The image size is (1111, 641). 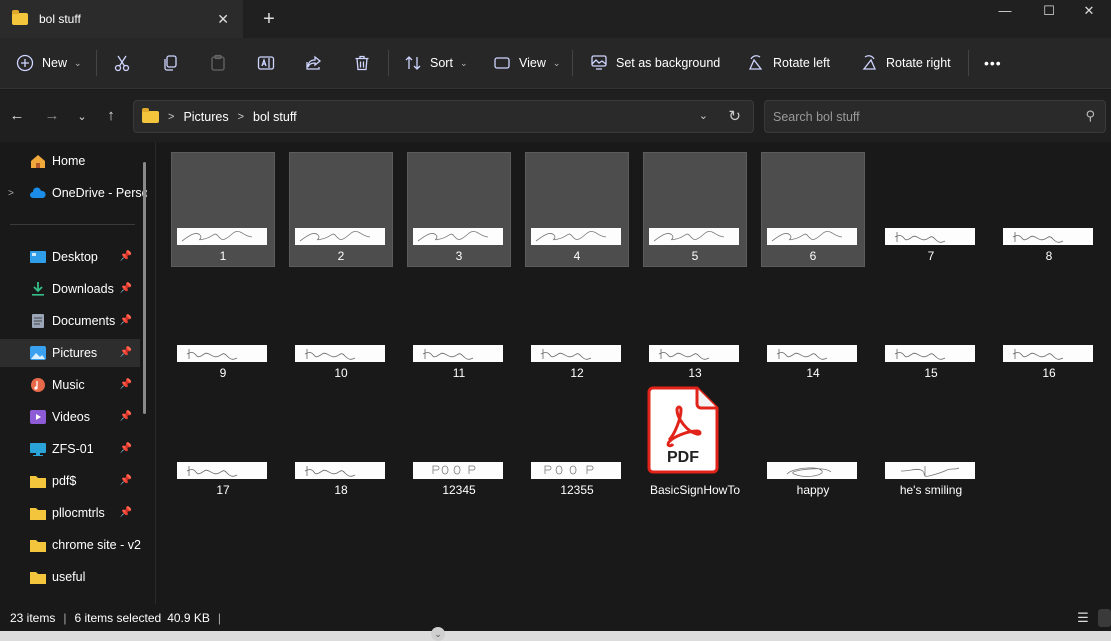 What do you see at coordinates (224, 209) in the screenshot?
I see `file-item: 1` at bounding box center [224, 209].